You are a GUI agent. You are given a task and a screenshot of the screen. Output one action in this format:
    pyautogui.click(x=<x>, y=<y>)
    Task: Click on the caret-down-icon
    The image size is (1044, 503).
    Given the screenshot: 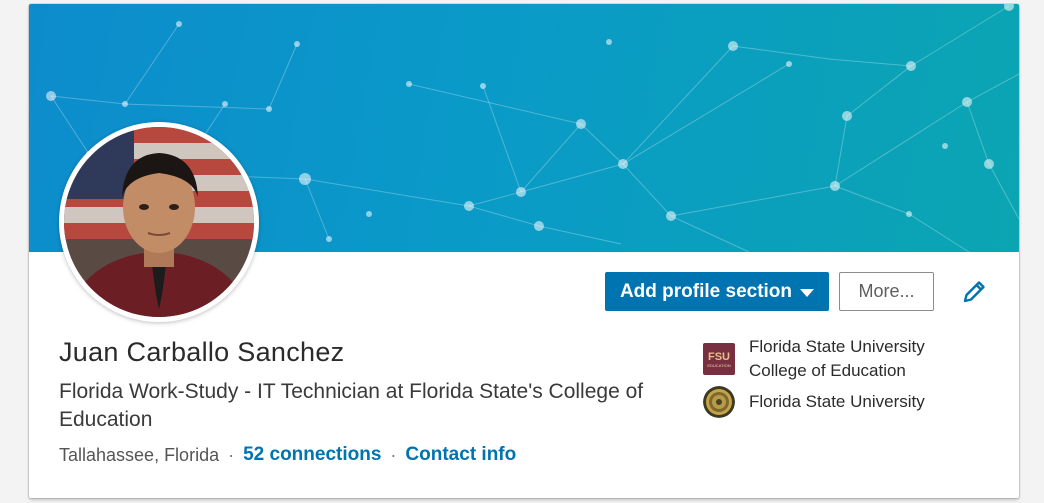 What is the action you would take?
    pyautogui.click(x=807, y=292)
    